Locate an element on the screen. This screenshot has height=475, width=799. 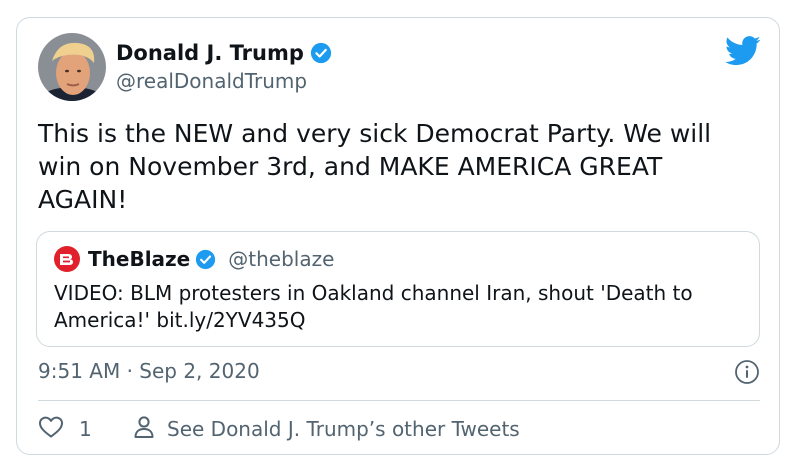
see-other-tweets-label: See Donald J. Trump’s other Tweets is located at coordinates (343, 429).